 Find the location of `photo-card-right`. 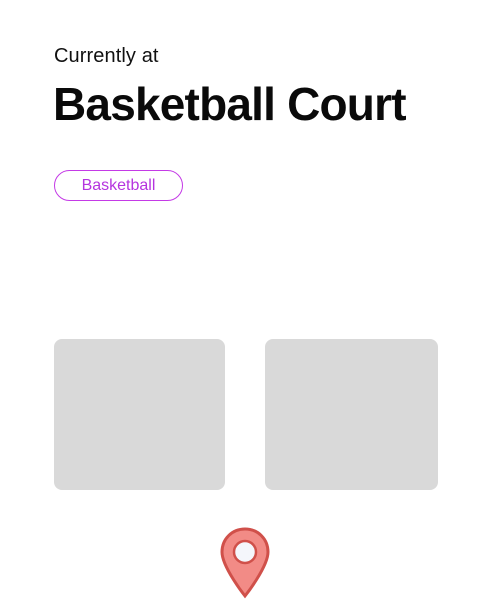

photo-card-right is located at coordinates (351, 414).